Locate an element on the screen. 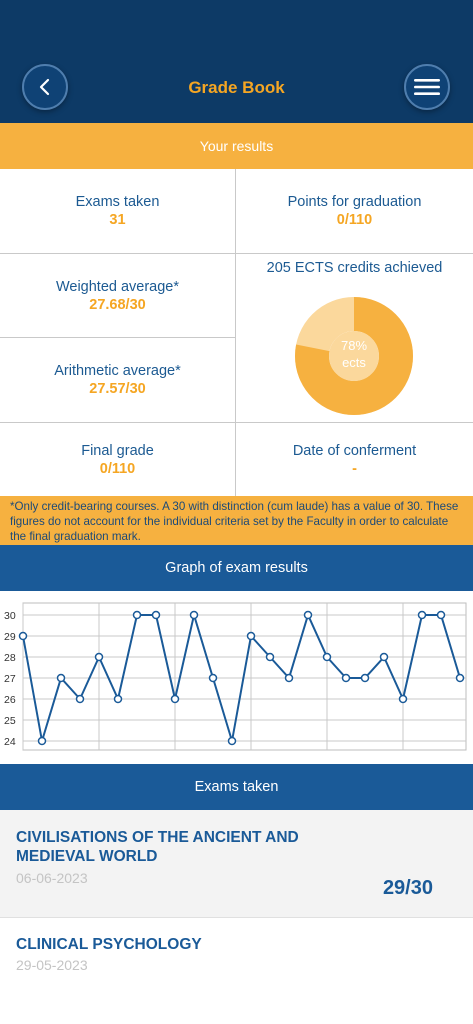 Image resolution: width=473 pixels, height=1024 pixels. exams-section-title: Exams taken is located at coordinates (236, 787).